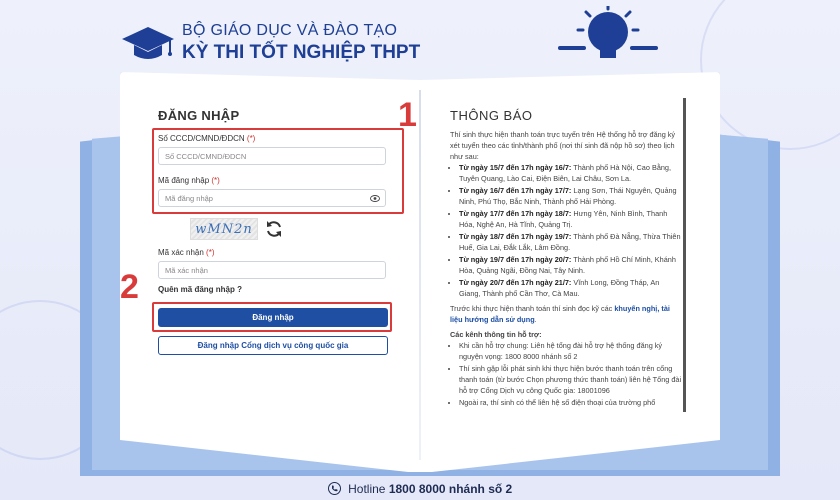 The height and width of the screenshot is (500, 840). I want to click on annotation-number-1: 1, so click(407, 115).